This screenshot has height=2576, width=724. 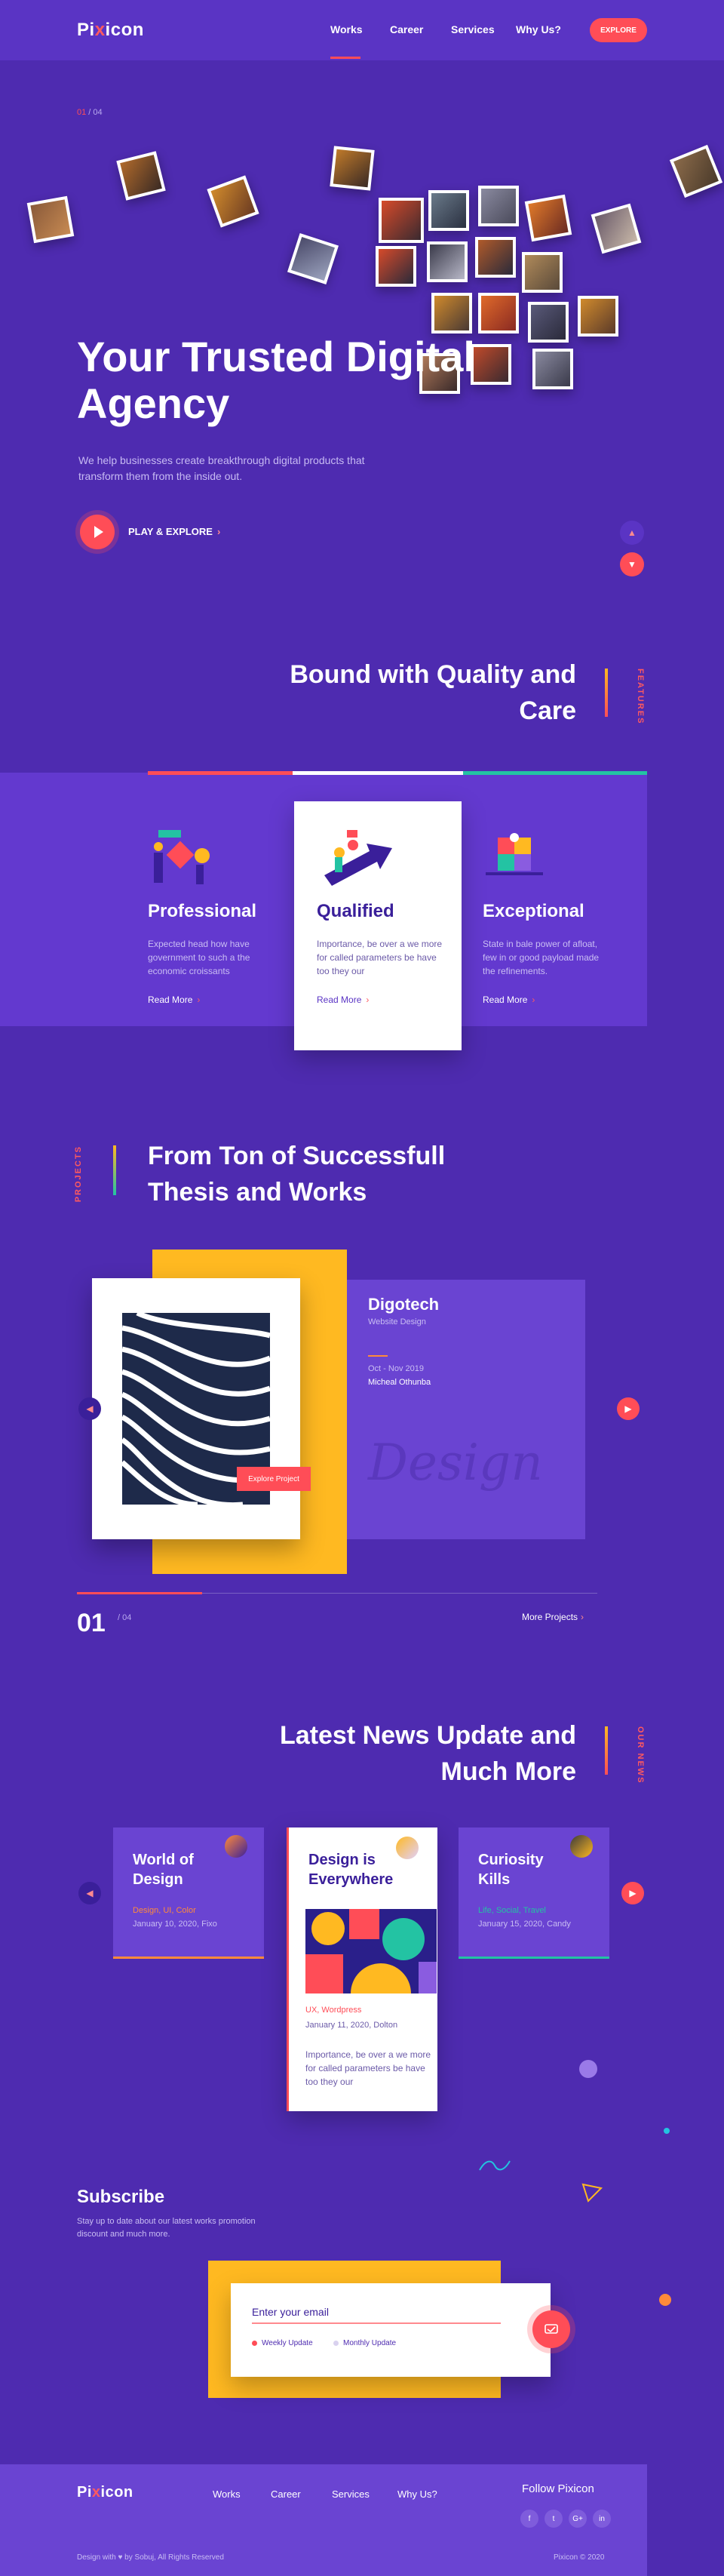 What do you see at coordinates (351, 2494) in the screenshot?
I see `footer-nav-services: Services` at bounding box center [351, 2494].